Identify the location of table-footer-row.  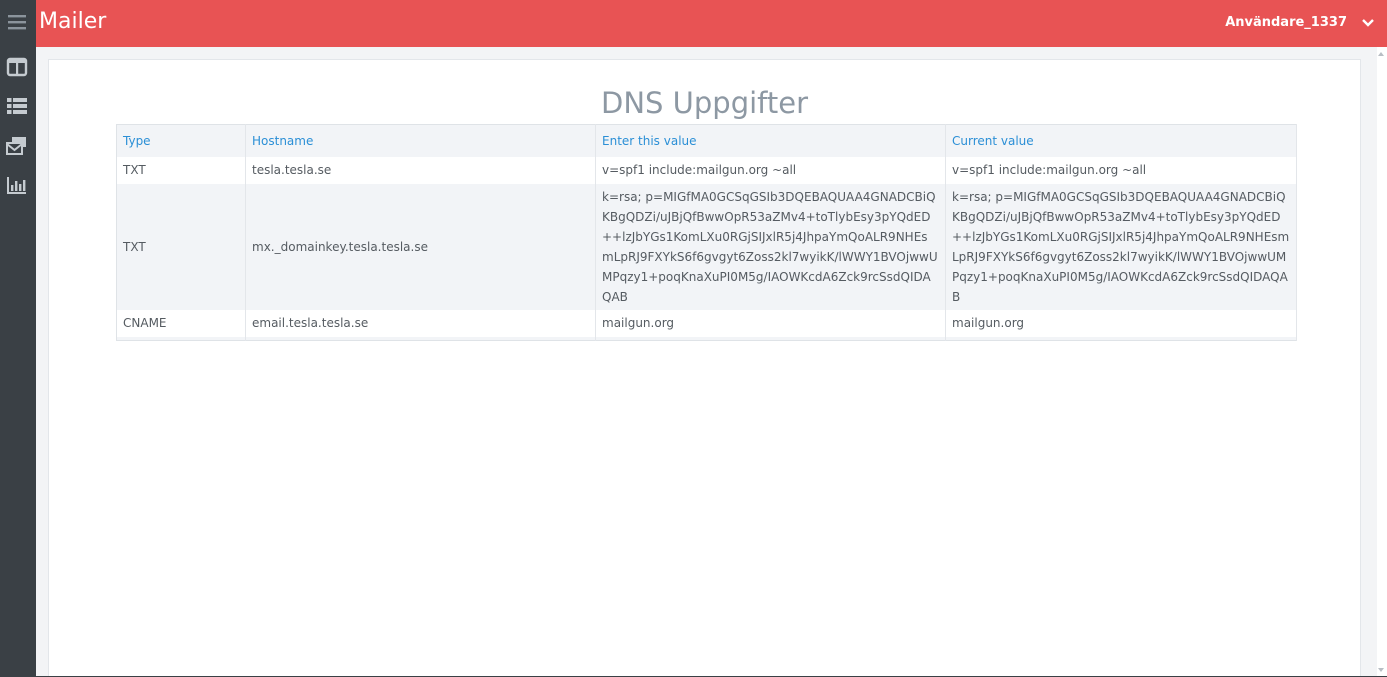
(706, 338).